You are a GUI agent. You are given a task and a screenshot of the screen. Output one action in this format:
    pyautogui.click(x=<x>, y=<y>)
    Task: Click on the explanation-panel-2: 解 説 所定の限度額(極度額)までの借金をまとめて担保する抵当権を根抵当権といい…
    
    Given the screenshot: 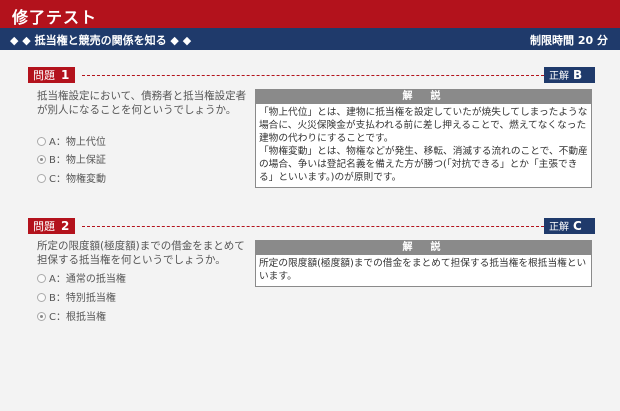 What is the action you would take?
    pyautogui.click(x=423, y=263)
    